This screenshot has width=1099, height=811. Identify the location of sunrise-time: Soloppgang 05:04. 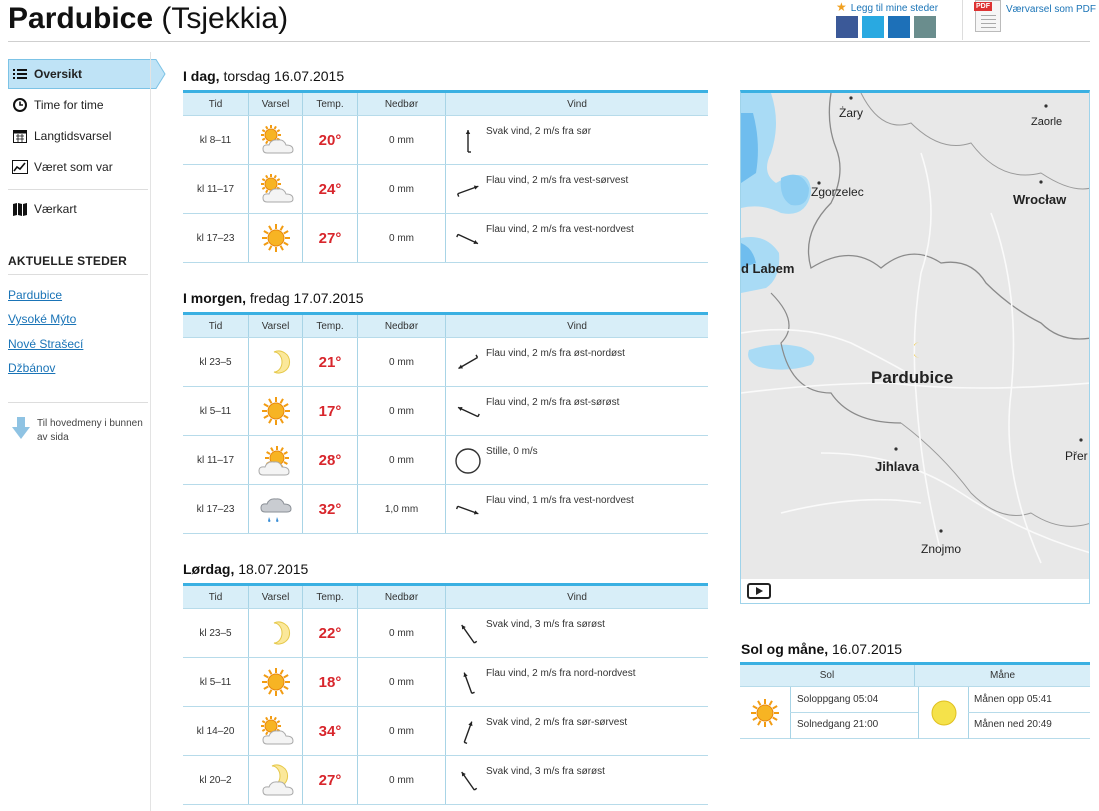
(838, 699).